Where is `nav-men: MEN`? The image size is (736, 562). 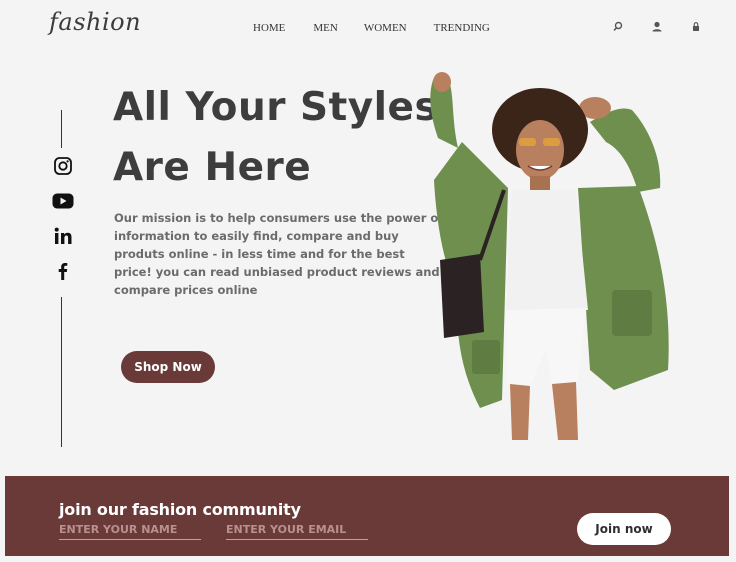
nav-men: MEN is located at coordinates (325, 28).